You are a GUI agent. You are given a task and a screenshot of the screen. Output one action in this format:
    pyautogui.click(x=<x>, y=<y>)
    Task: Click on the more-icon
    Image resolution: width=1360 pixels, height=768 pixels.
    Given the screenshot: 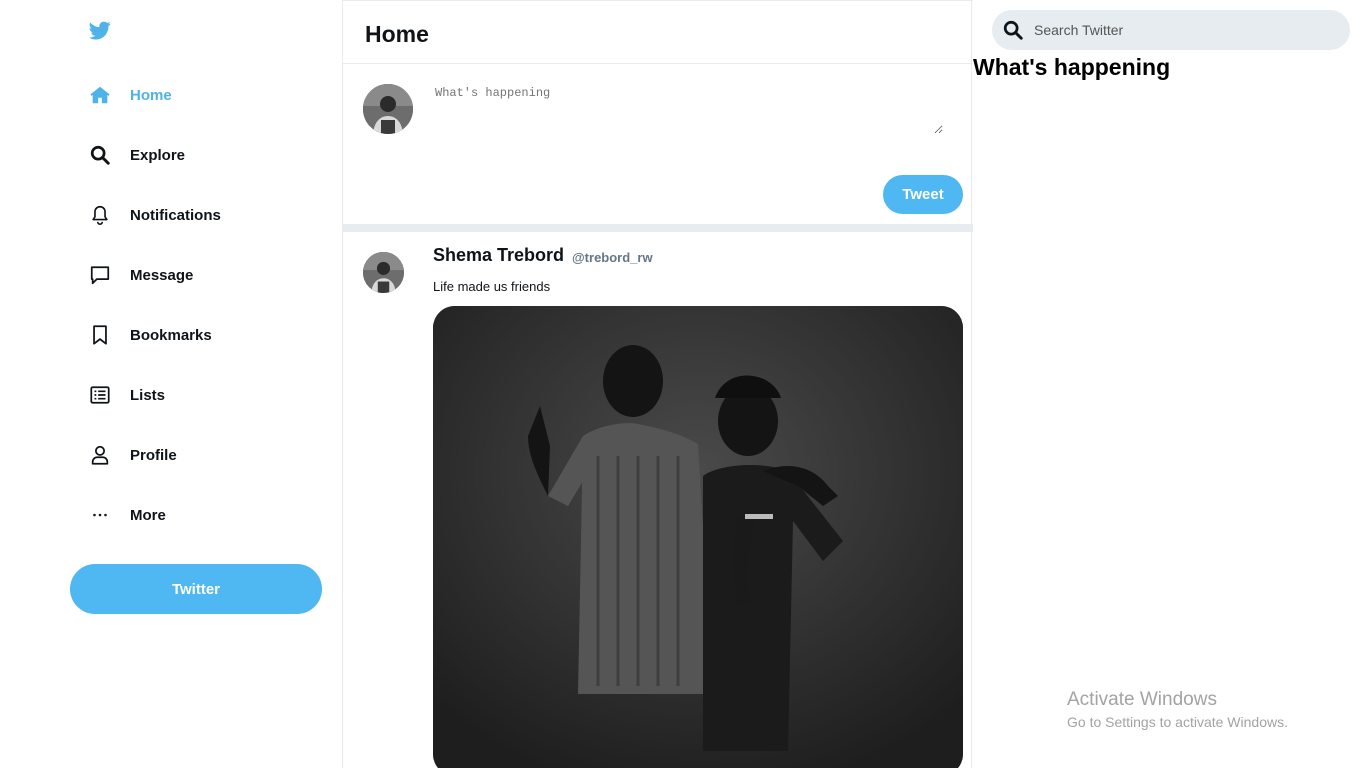 What is the action you would take?
    pyautogui.click(x=100, y=515)
    